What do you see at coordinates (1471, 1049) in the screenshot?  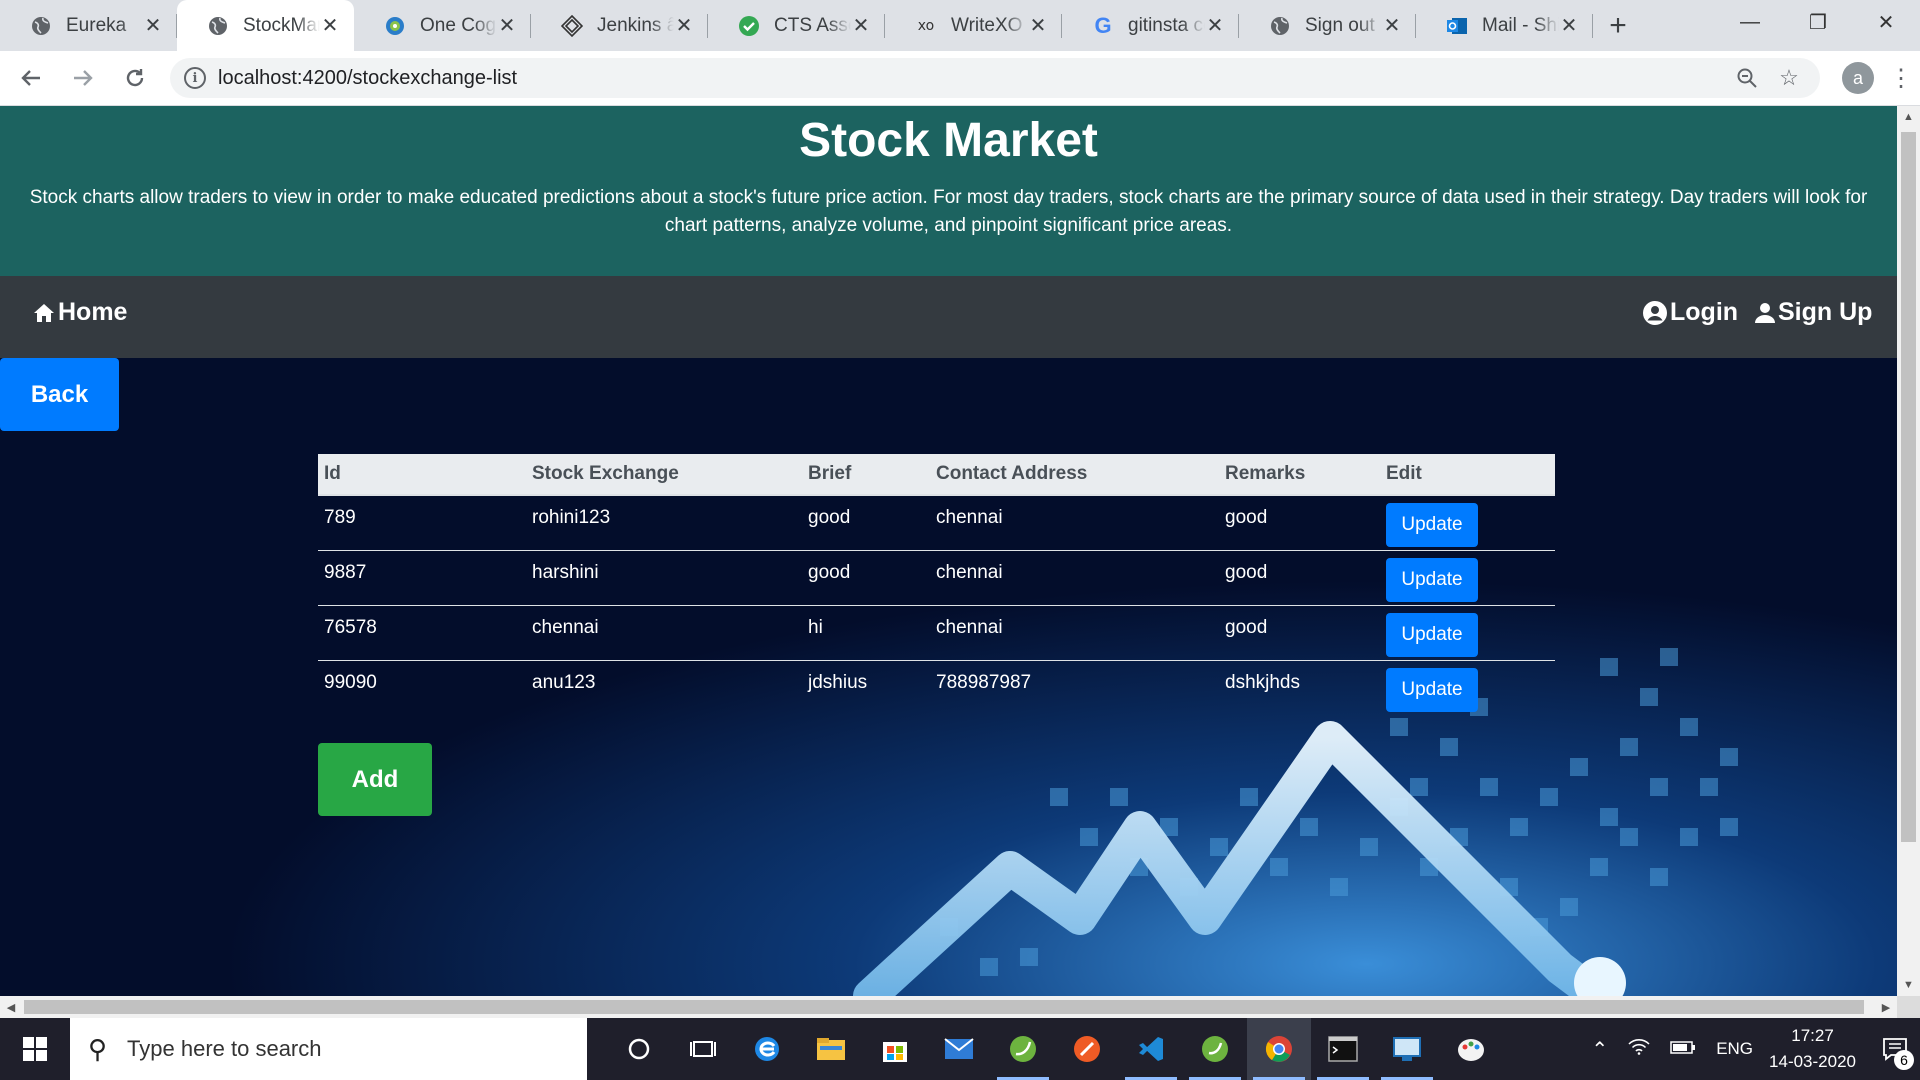 I see `paint-icon` at bounding box center [1471, 1049].